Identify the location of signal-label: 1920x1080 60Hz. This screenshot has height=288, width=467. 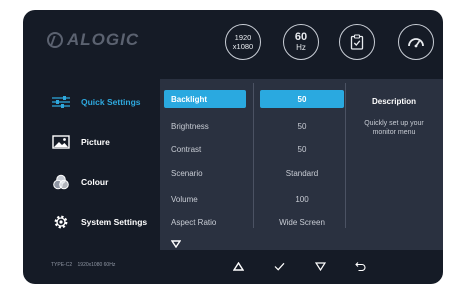
(96, 265).